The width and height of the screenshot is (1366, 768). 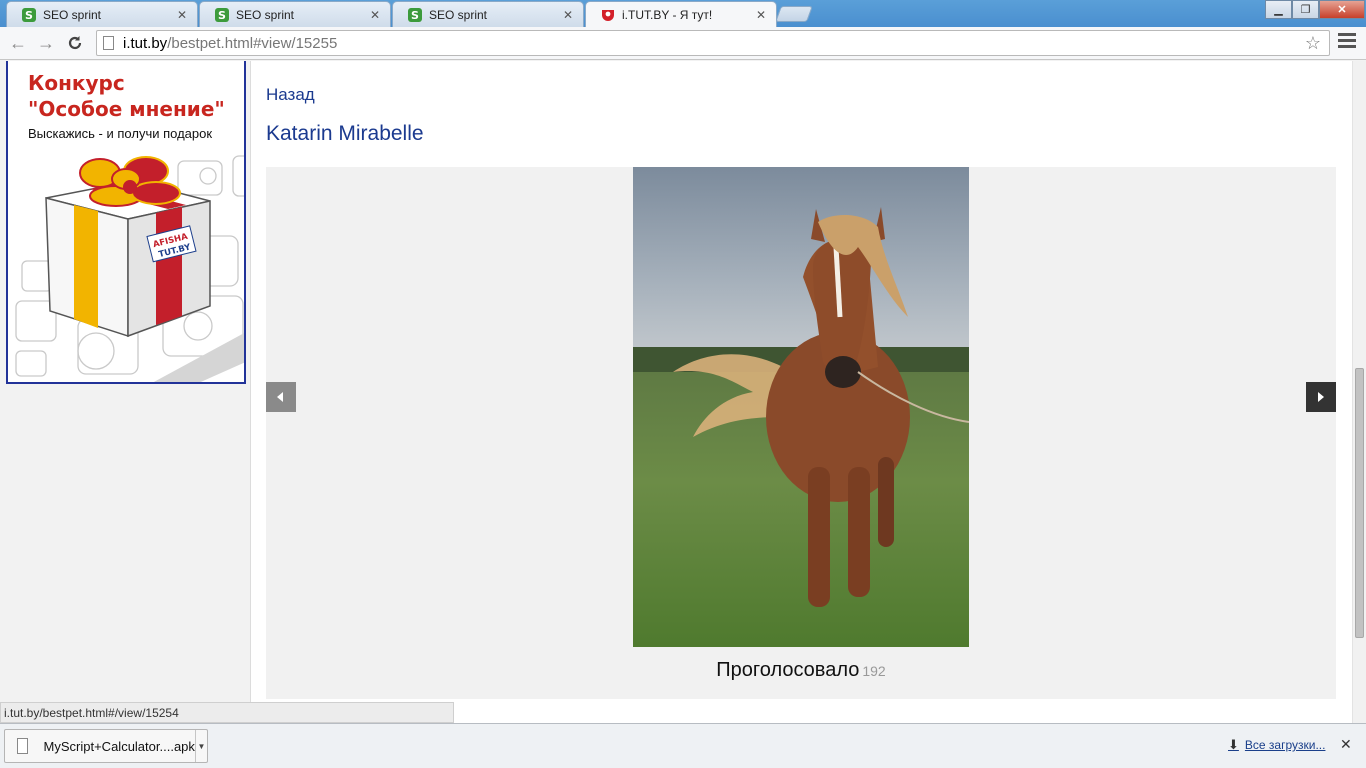 What do you see at coordinates (788, 670) in the screenshot?
I see `votes-label: Проголосовало` at bounding box center [788, 670].